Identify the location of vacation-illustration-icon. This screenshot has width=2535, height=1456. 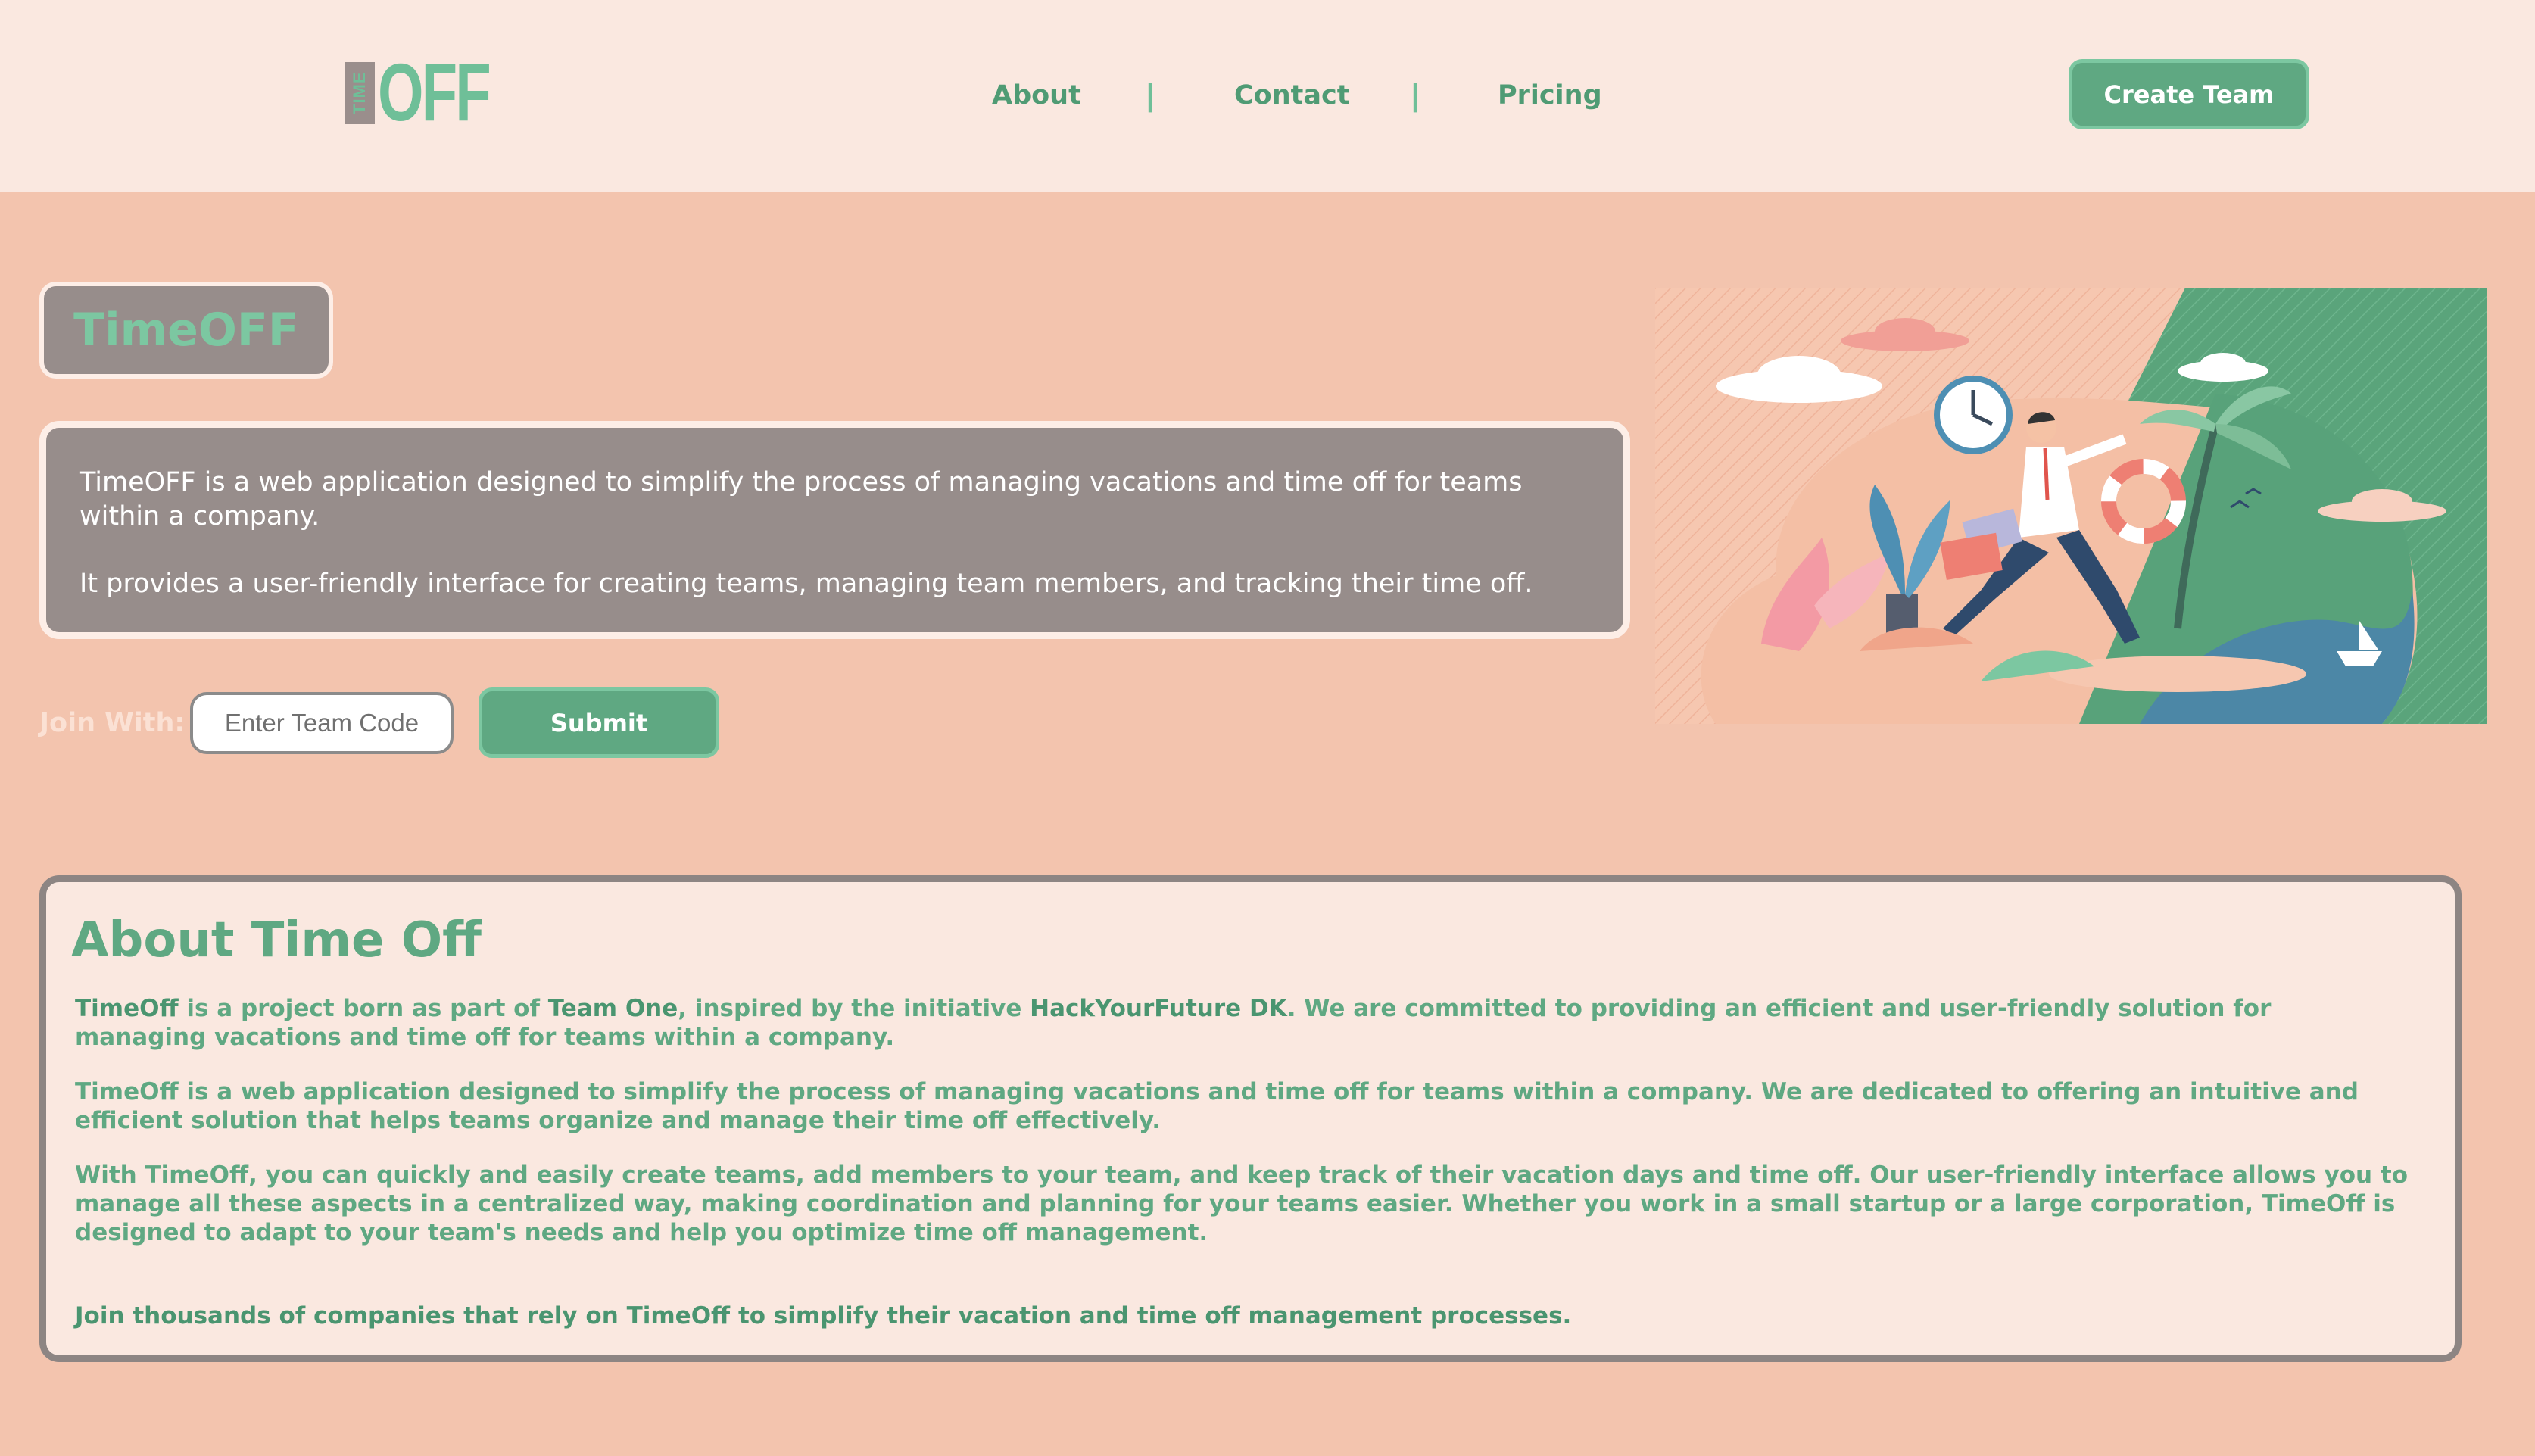
(2071, 506).